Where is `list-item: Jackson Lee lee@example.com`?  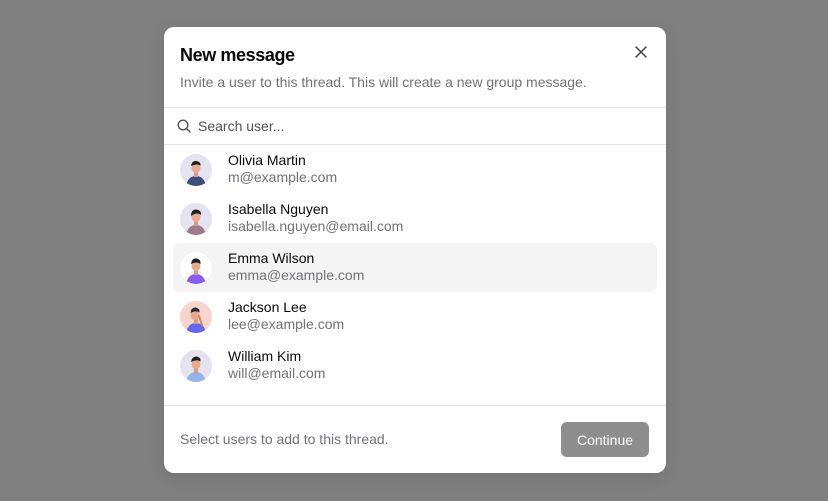
list-item: Jackson Lee lee@example.com is located at coordinates (415, 316).